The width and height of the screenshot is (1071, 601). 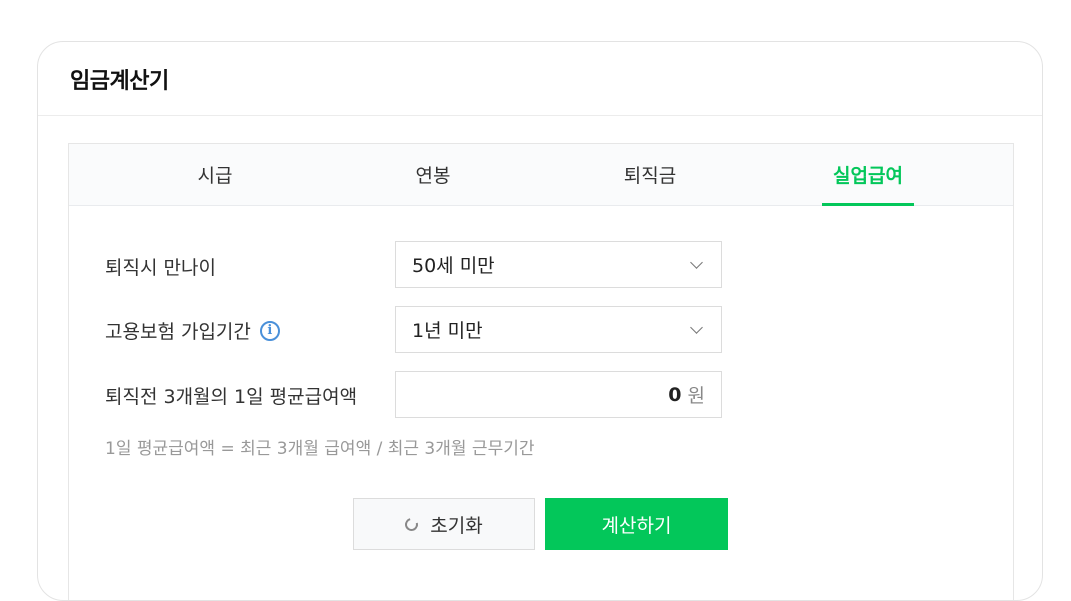 I want to click on insurance-select-value: 1년 미만, so click(x=447, y=331).